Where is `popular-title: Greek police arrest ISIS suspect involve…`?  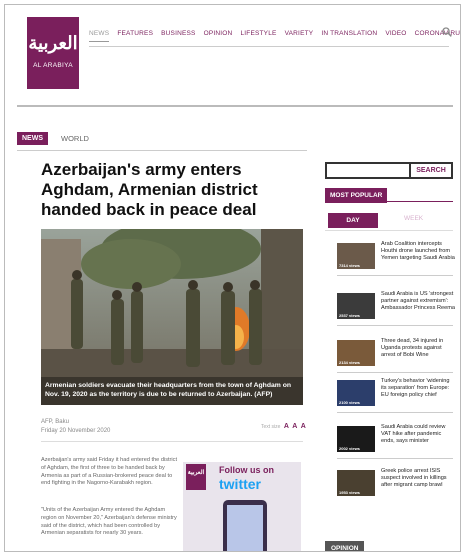
popular-title: Greek police arrest ISIS suspect involve… is located at coordinates (418, 479).